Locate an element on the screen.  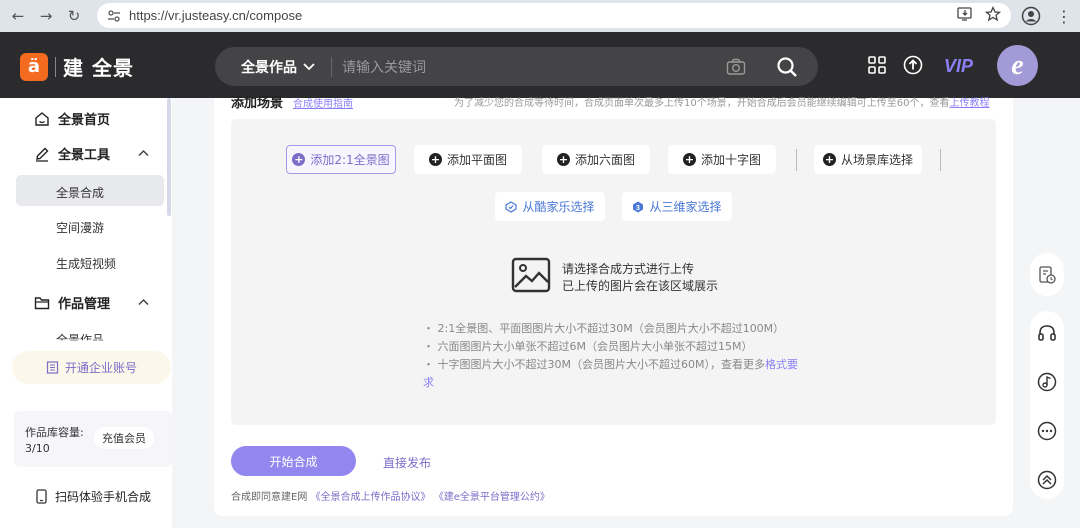
music-note-icon is located at coordinates (1047, 382).